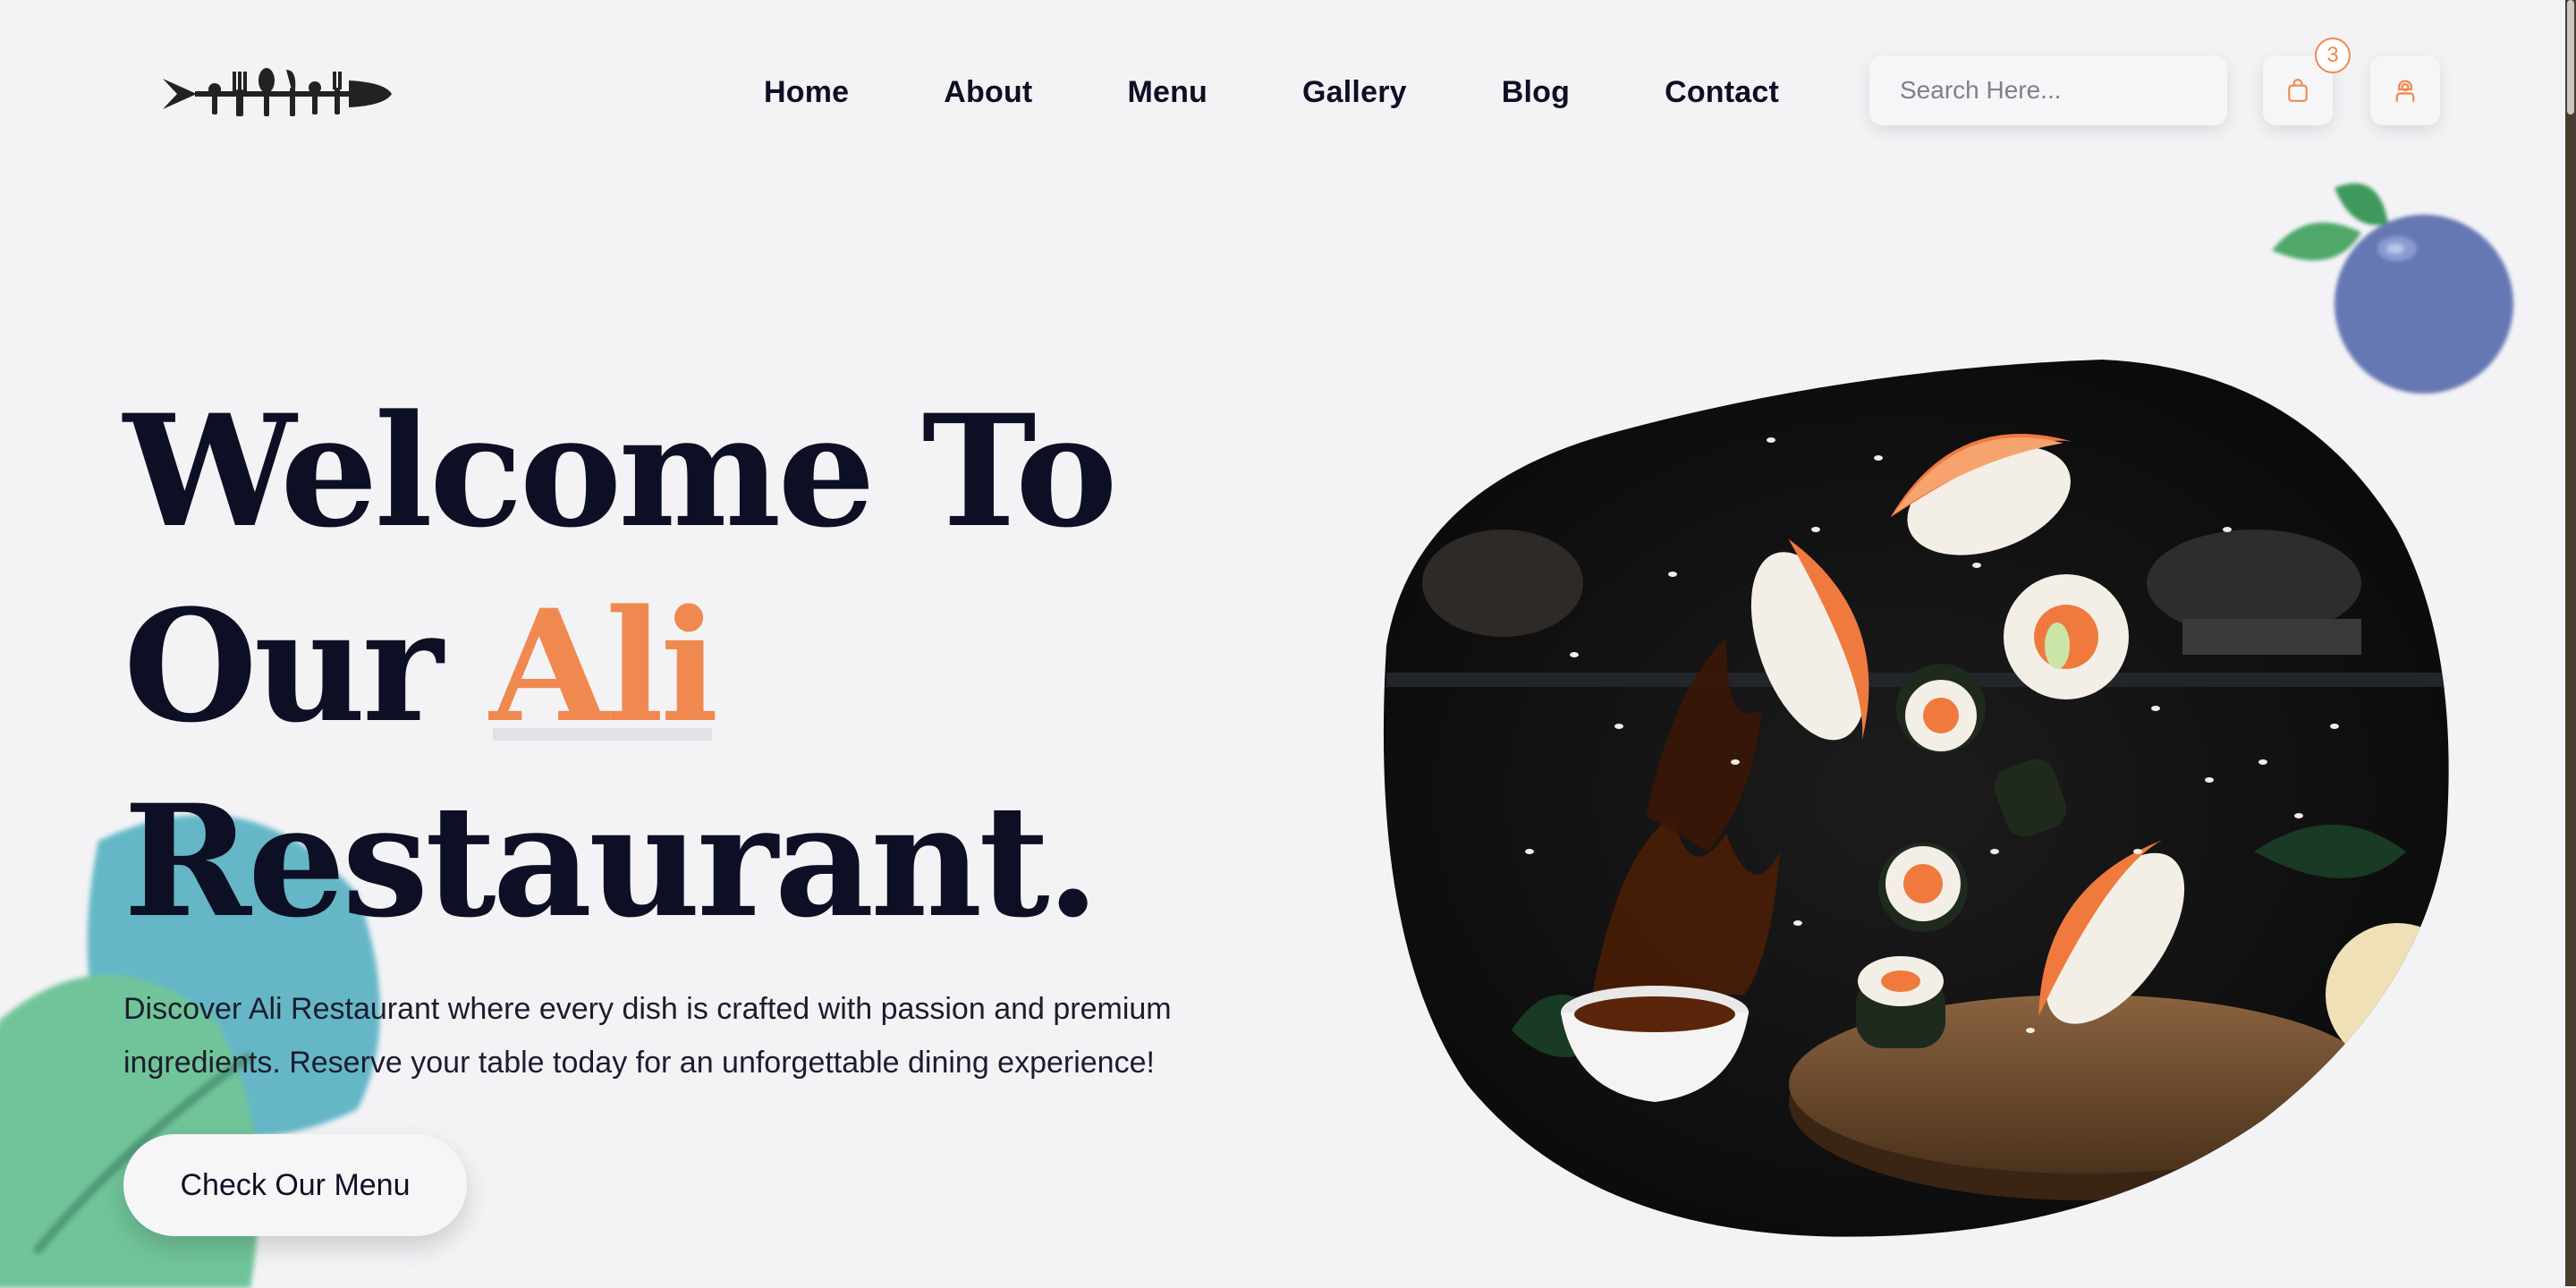 The image size is (2576, 1288). Describe the element at coordinates (1722, 92) in the screenshot. I see `nav-contact: Contact` at that location.